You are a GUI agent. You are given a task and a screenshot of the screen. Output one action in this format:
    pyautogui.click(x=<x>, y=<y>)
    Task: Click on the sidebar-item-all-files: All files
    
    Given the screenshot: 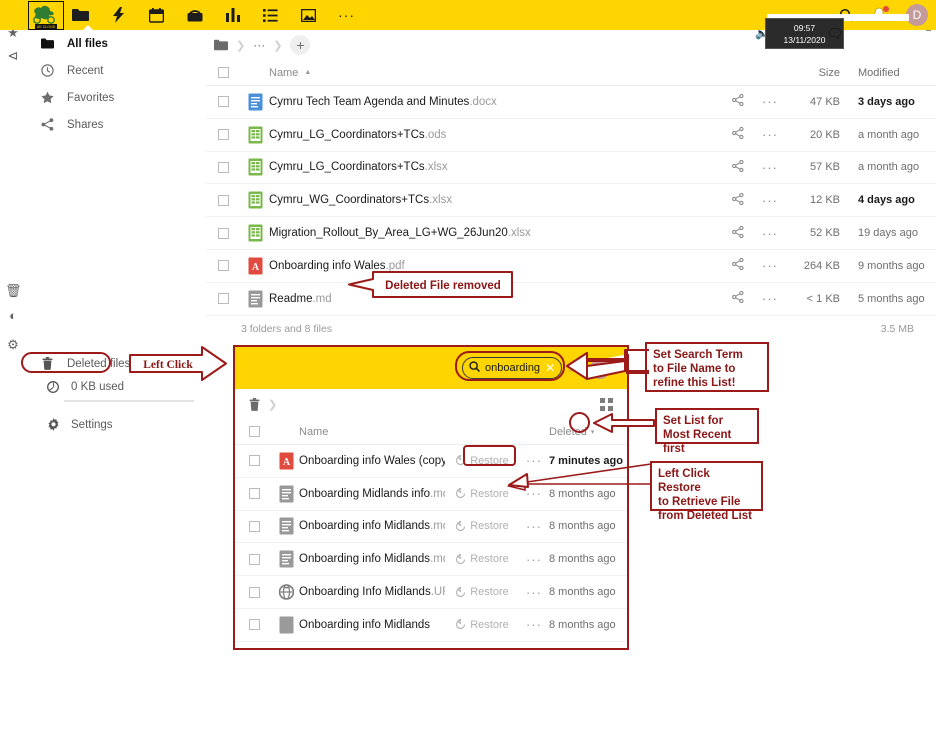 What is the action you would take?
    pyautogui.click(x=116, y=43)
    